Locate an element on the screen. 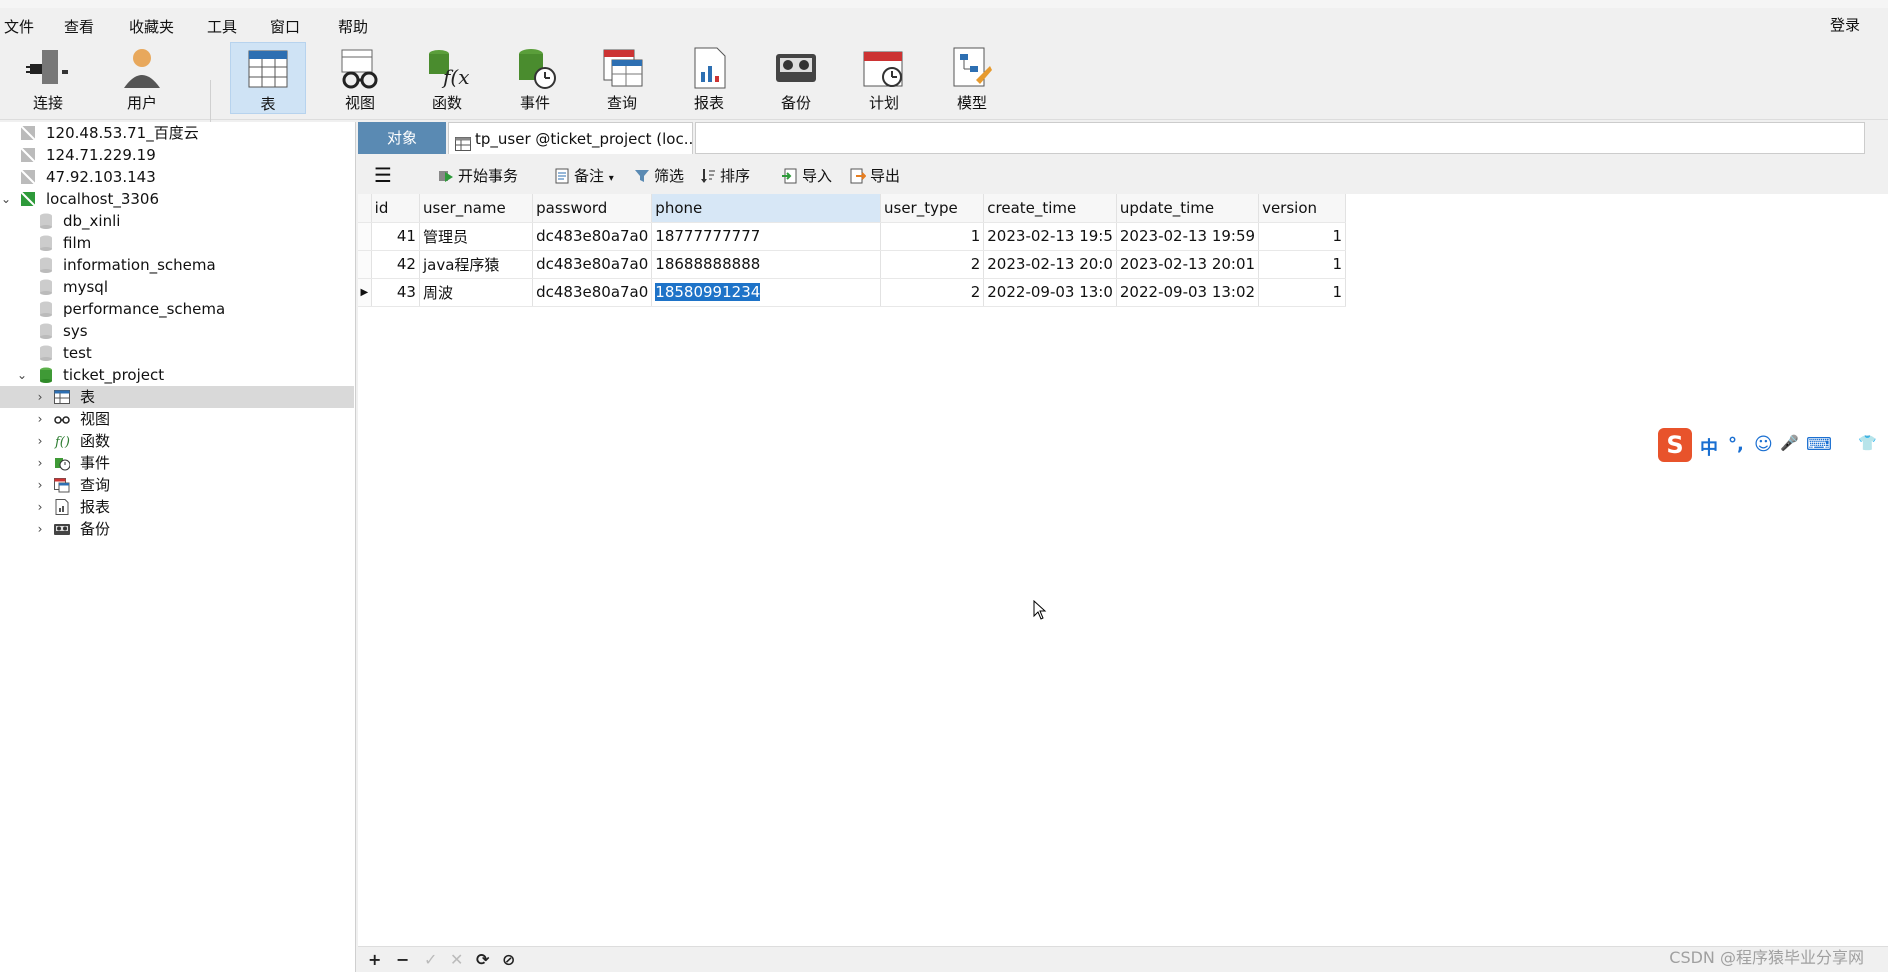 This screenshot has width=1888, height=972. discard-changes-button: ✕ is located at coordinates (456, 959).